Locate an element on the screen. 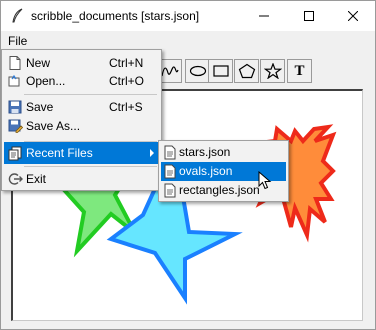 This screenshot has height=330, width=376. maximize-icon is located at coordinates (309, 16).